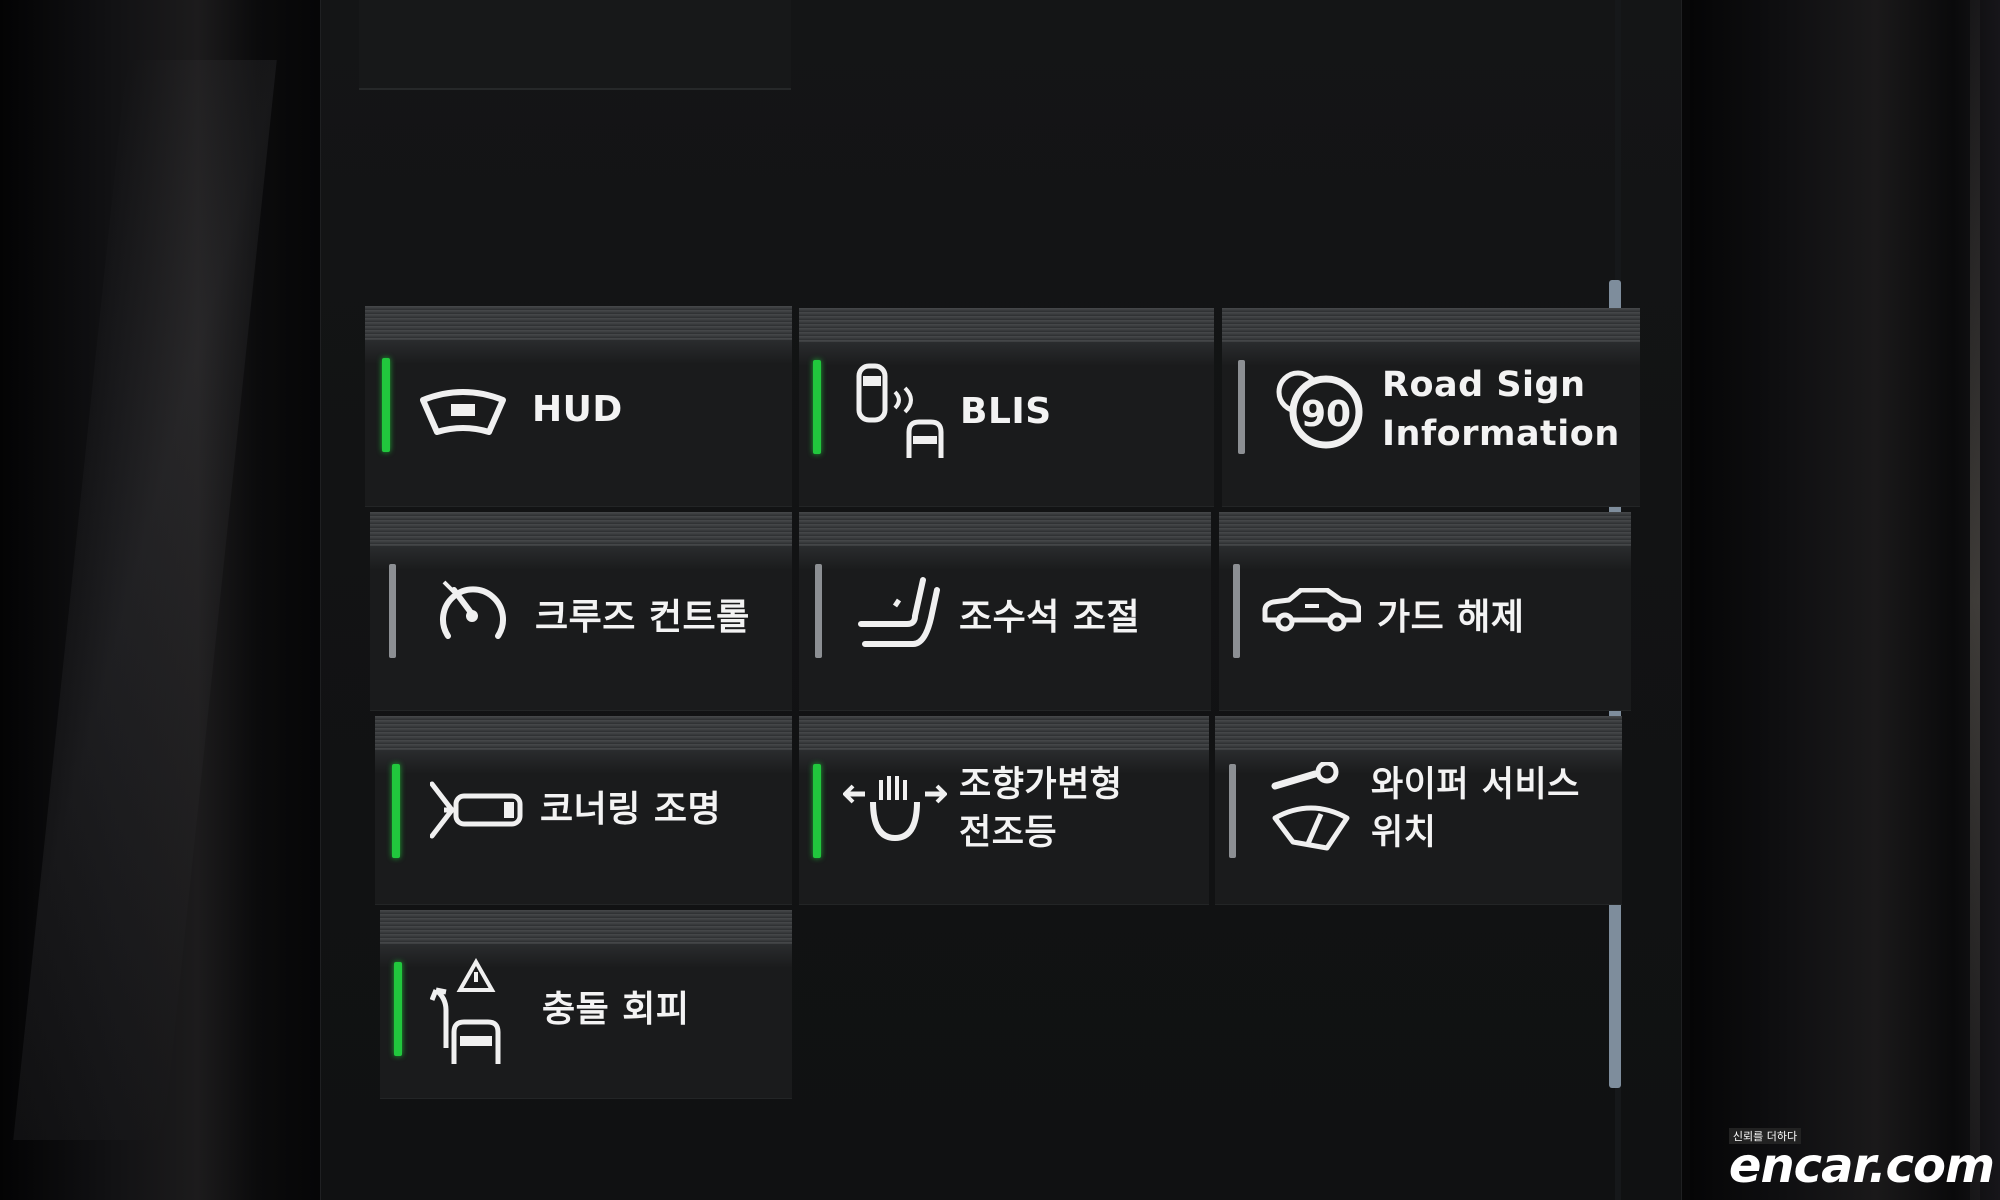 This screenshot has width=2000, height=1200. What do you see at coordinates (477, 810) in the screenshot?
I see `cornering-light-icon` at bounding box center [477, 810].